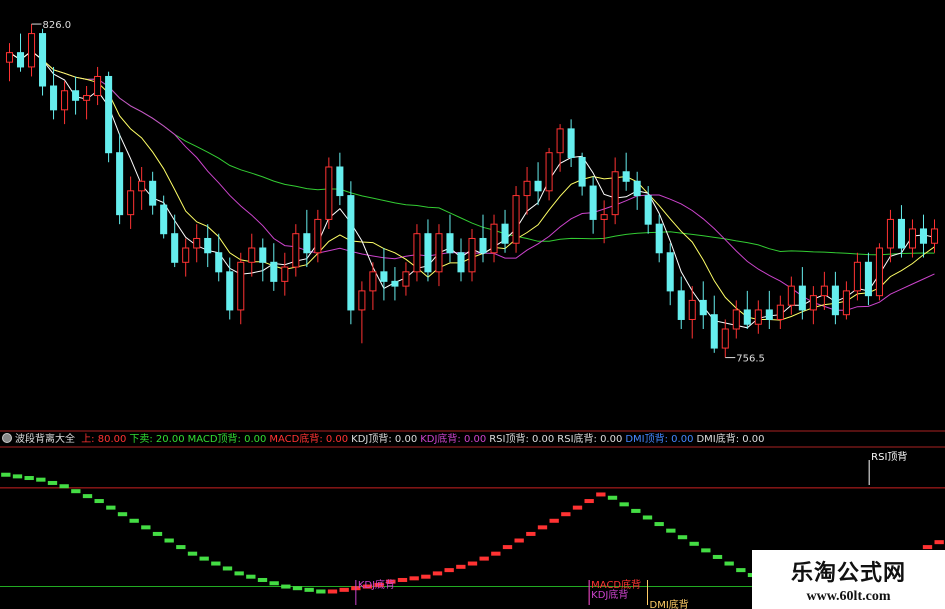 This screenshot has width=945, height=609. What do you see at coordinates (609, 594) in the screenshot?
I see `annotation-label: KDJ底背` at bounding box center [609, 594].